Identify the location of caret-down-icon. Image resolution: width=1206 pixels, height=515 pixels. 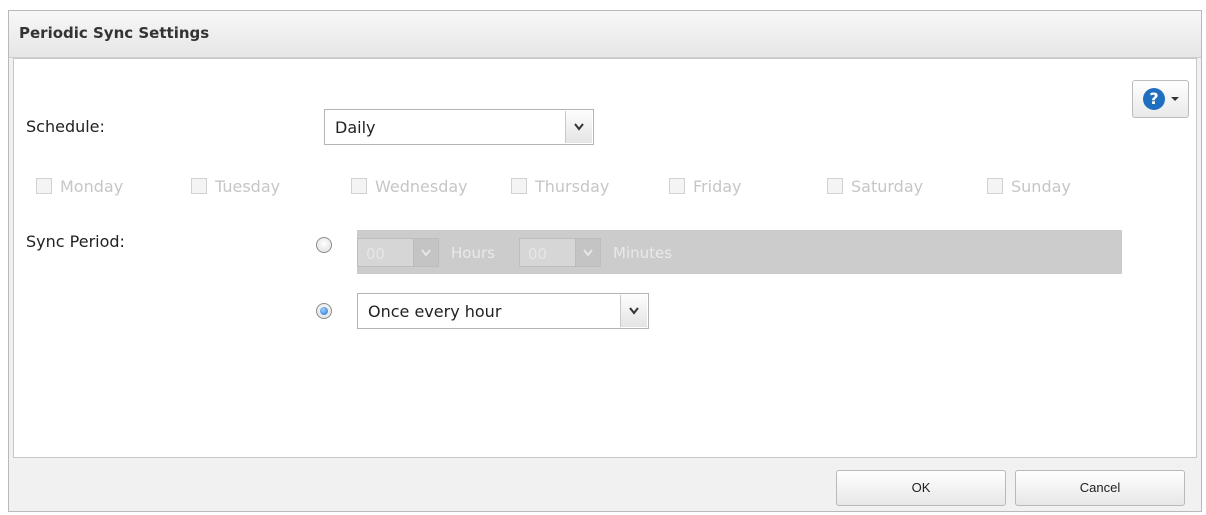
(1175, 99).